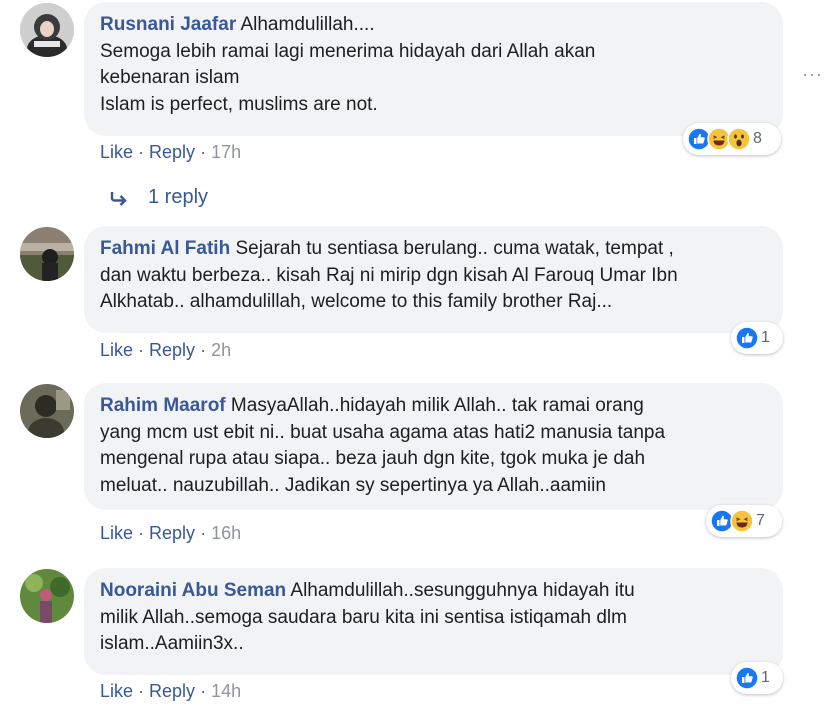 Image resolution: width=840 pixels, height=708 pixels. What do you see at coordinates (178, 197) in the screenshot?
I see `view-replies-label: 1 reply` at bounding box center [178, 197].